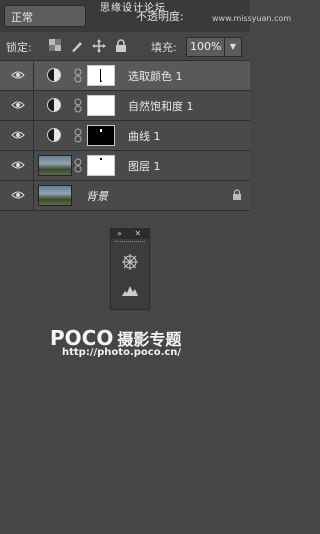 The width and height of the screenshot is (320, 534). I want to click on opacity-label: 不透明度:, so click(160, 16).